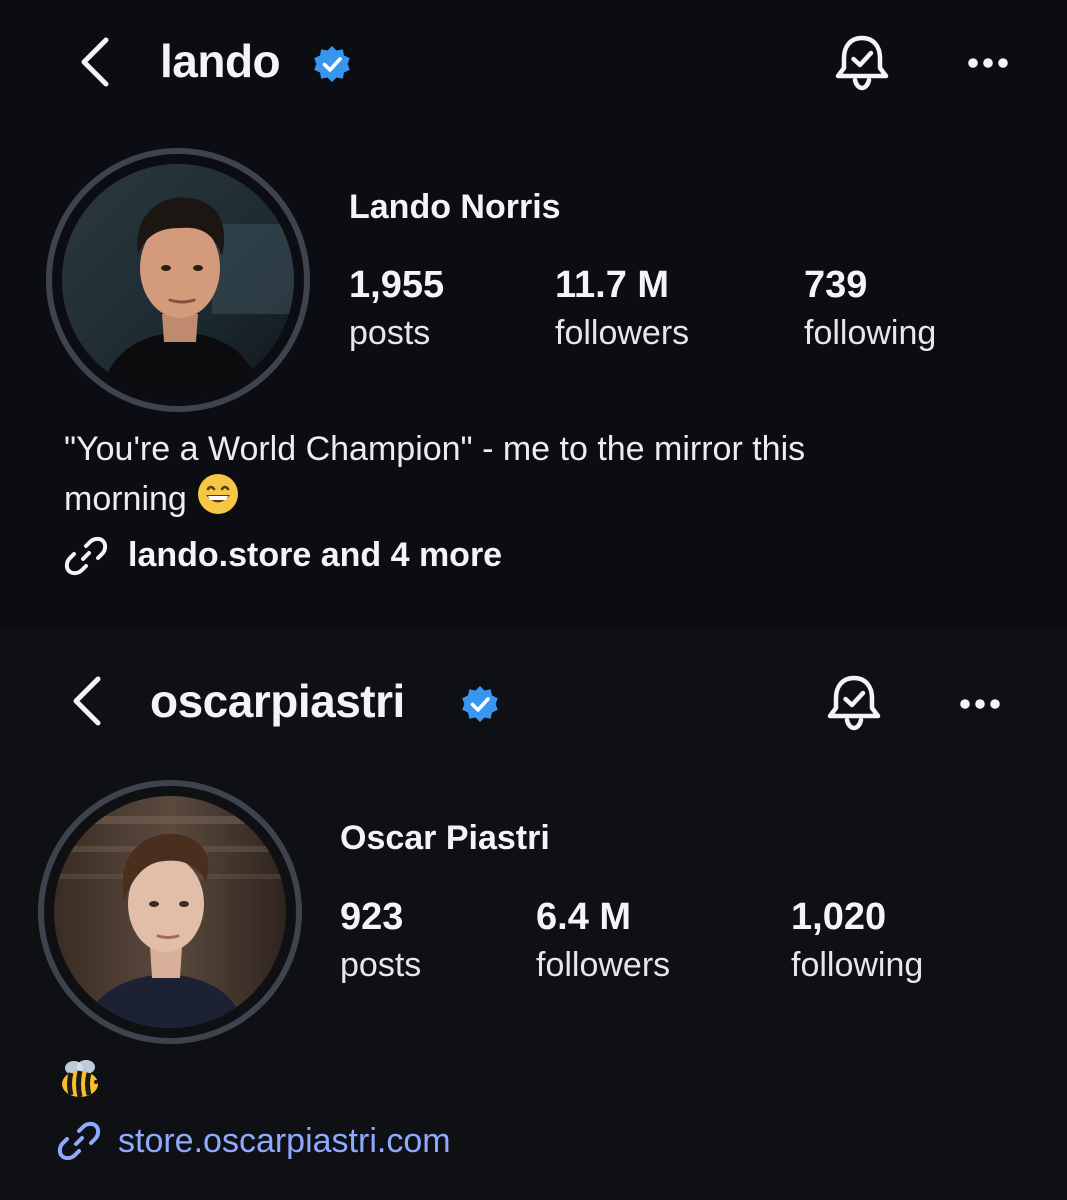 The image size is (1067, 1200). What do you see at coordinates (80, 1080) in the screenshot?
I see `bee-emoji-icon` at bounding box center [80, 1080].